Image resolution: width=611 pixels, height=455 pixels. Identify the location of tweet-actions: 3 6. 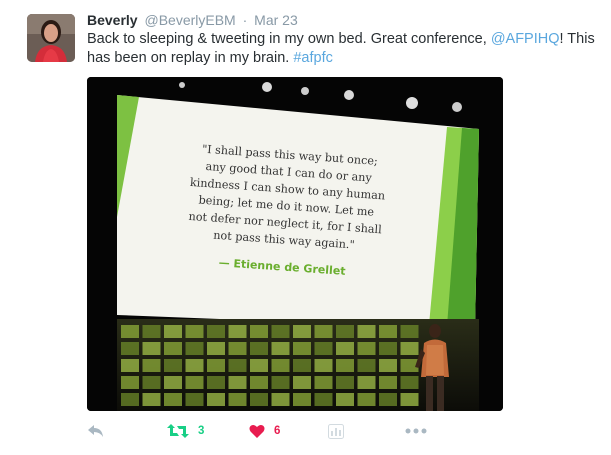
(267, 431).